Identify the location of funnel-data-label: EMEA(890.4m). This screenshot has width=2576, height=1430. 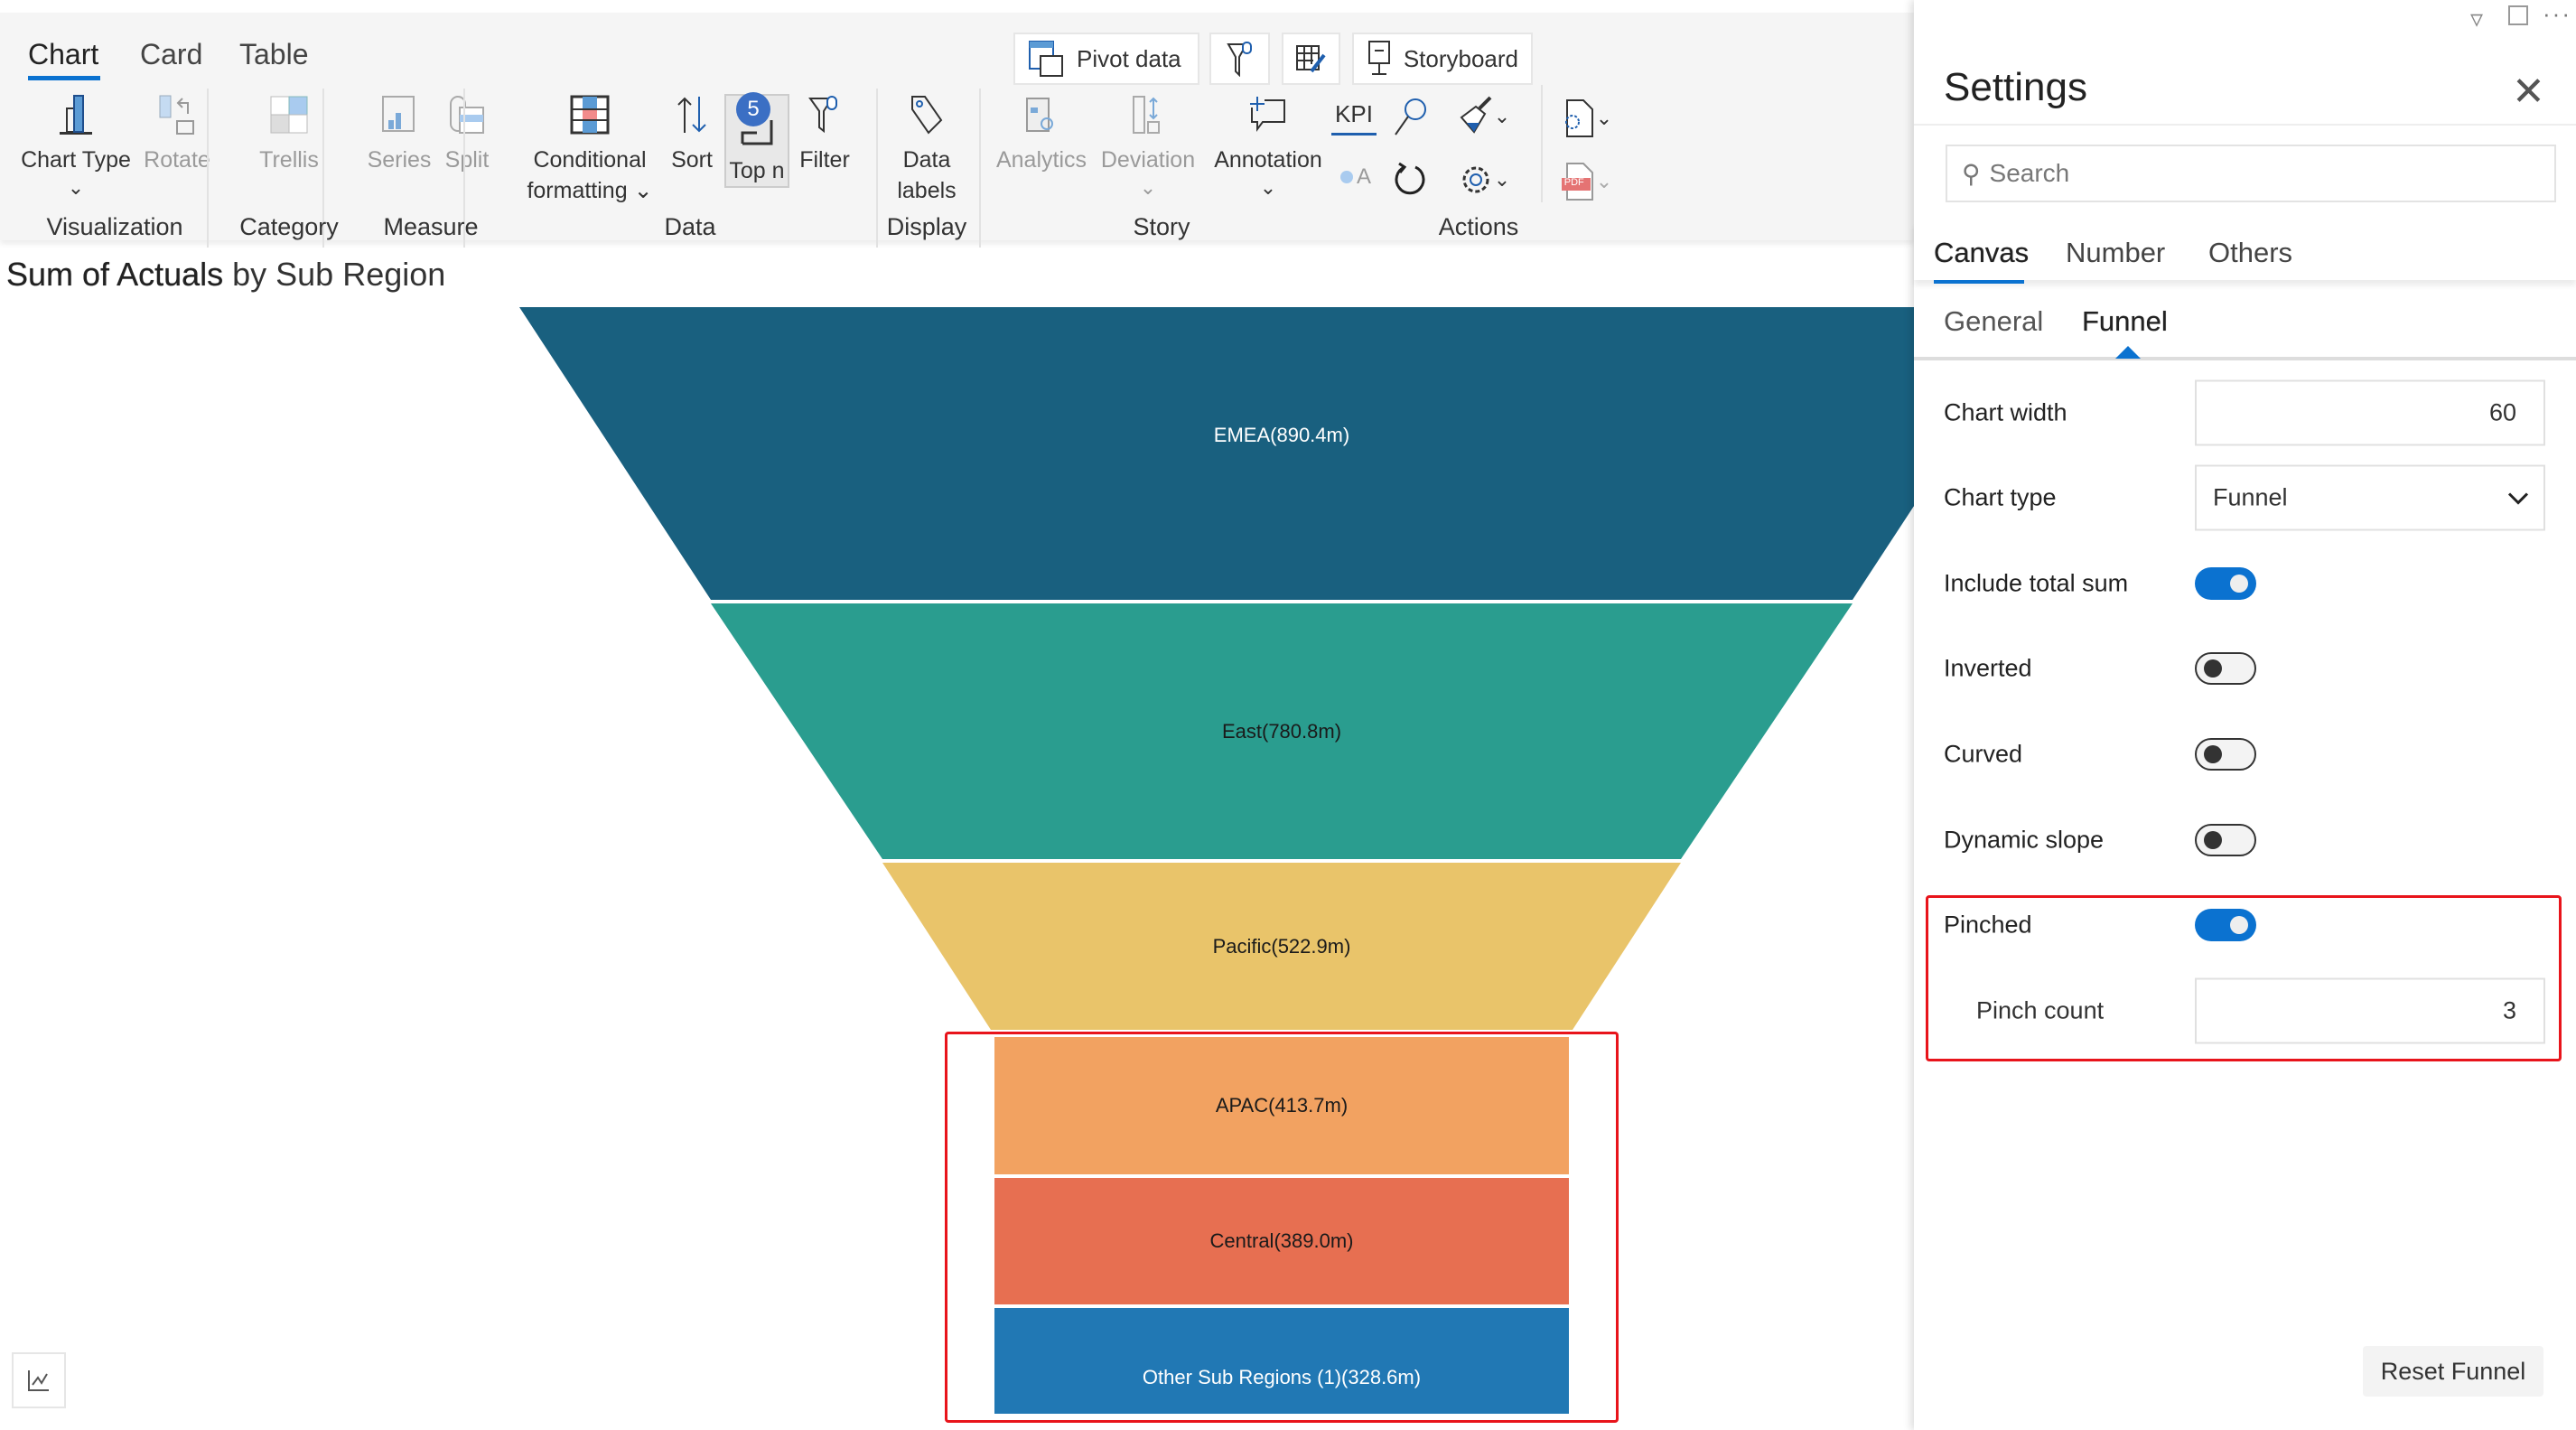
(1281, 435).